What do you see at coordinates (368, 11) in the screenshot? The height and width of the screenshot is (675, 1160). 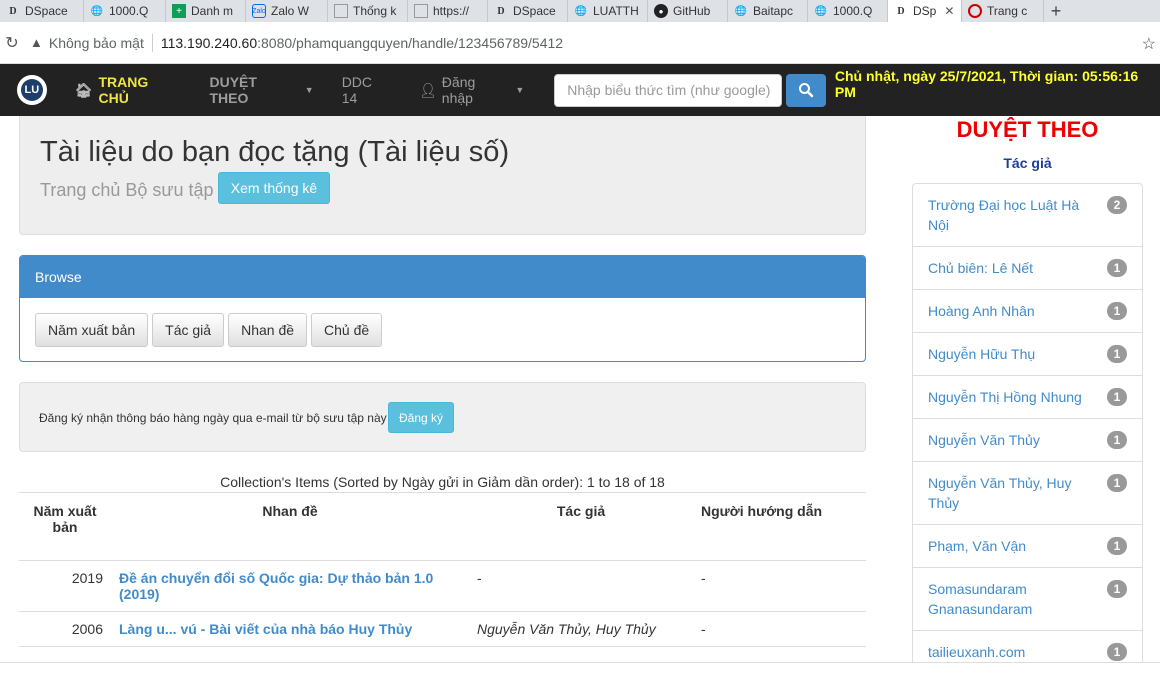 I see `browser-tab: Thống k` at bounding box center [368, 11].